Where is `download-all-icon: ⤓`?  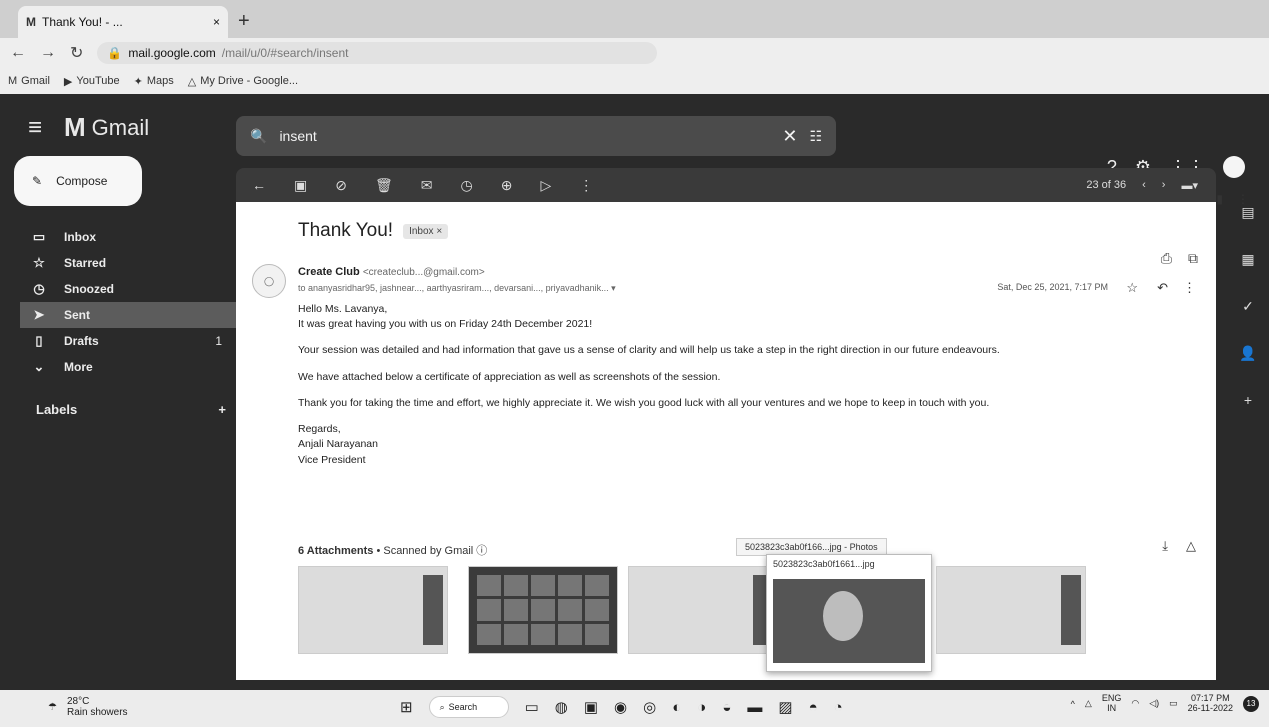 download-all-icon: ⤓ is located at coordinates (1165, 546).